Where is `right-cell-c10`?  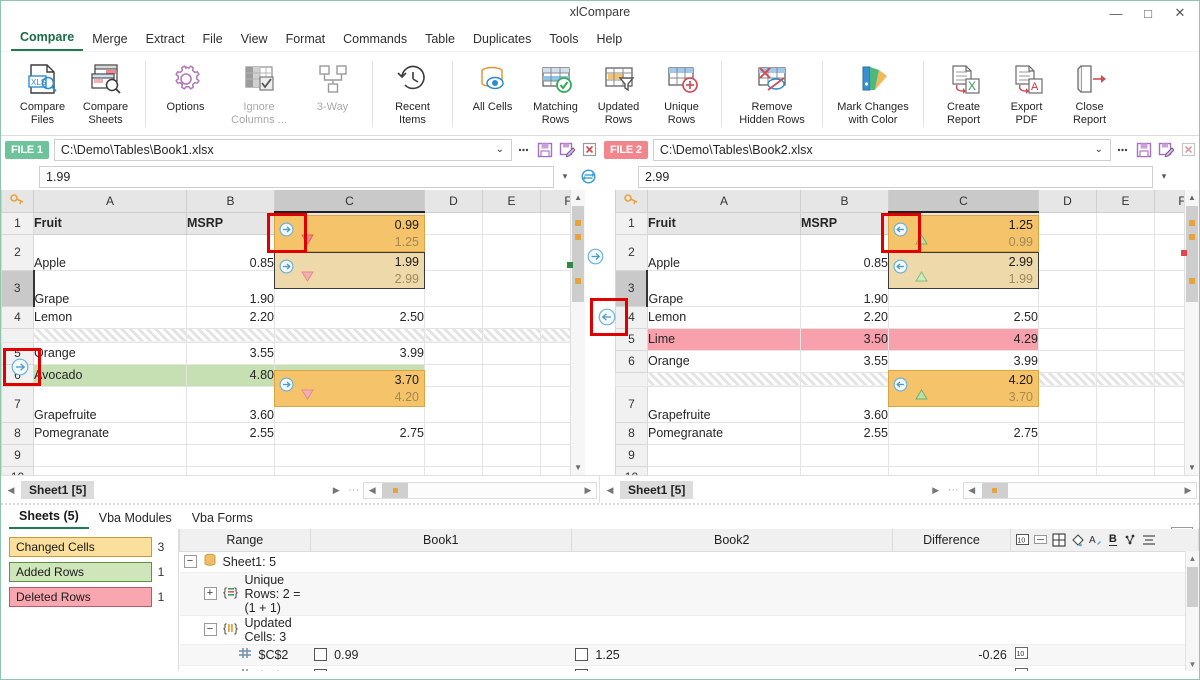 right-cell-c10 is located at coordinates (963, 470).